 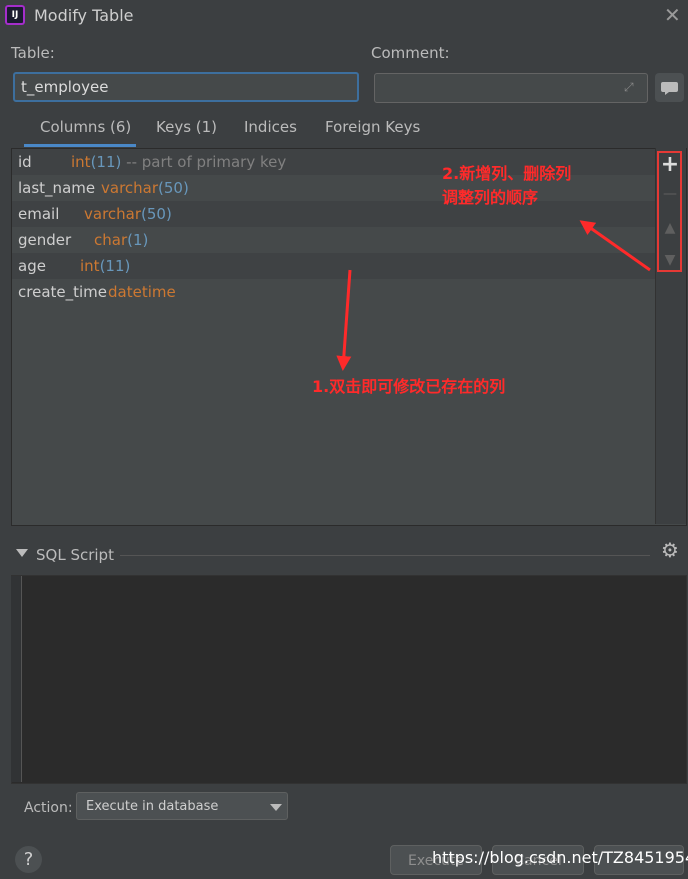 What do you see at coordinates (57, 188) in the screenshot?
I see `column-name: last_name` at bounding box center [57, 188].